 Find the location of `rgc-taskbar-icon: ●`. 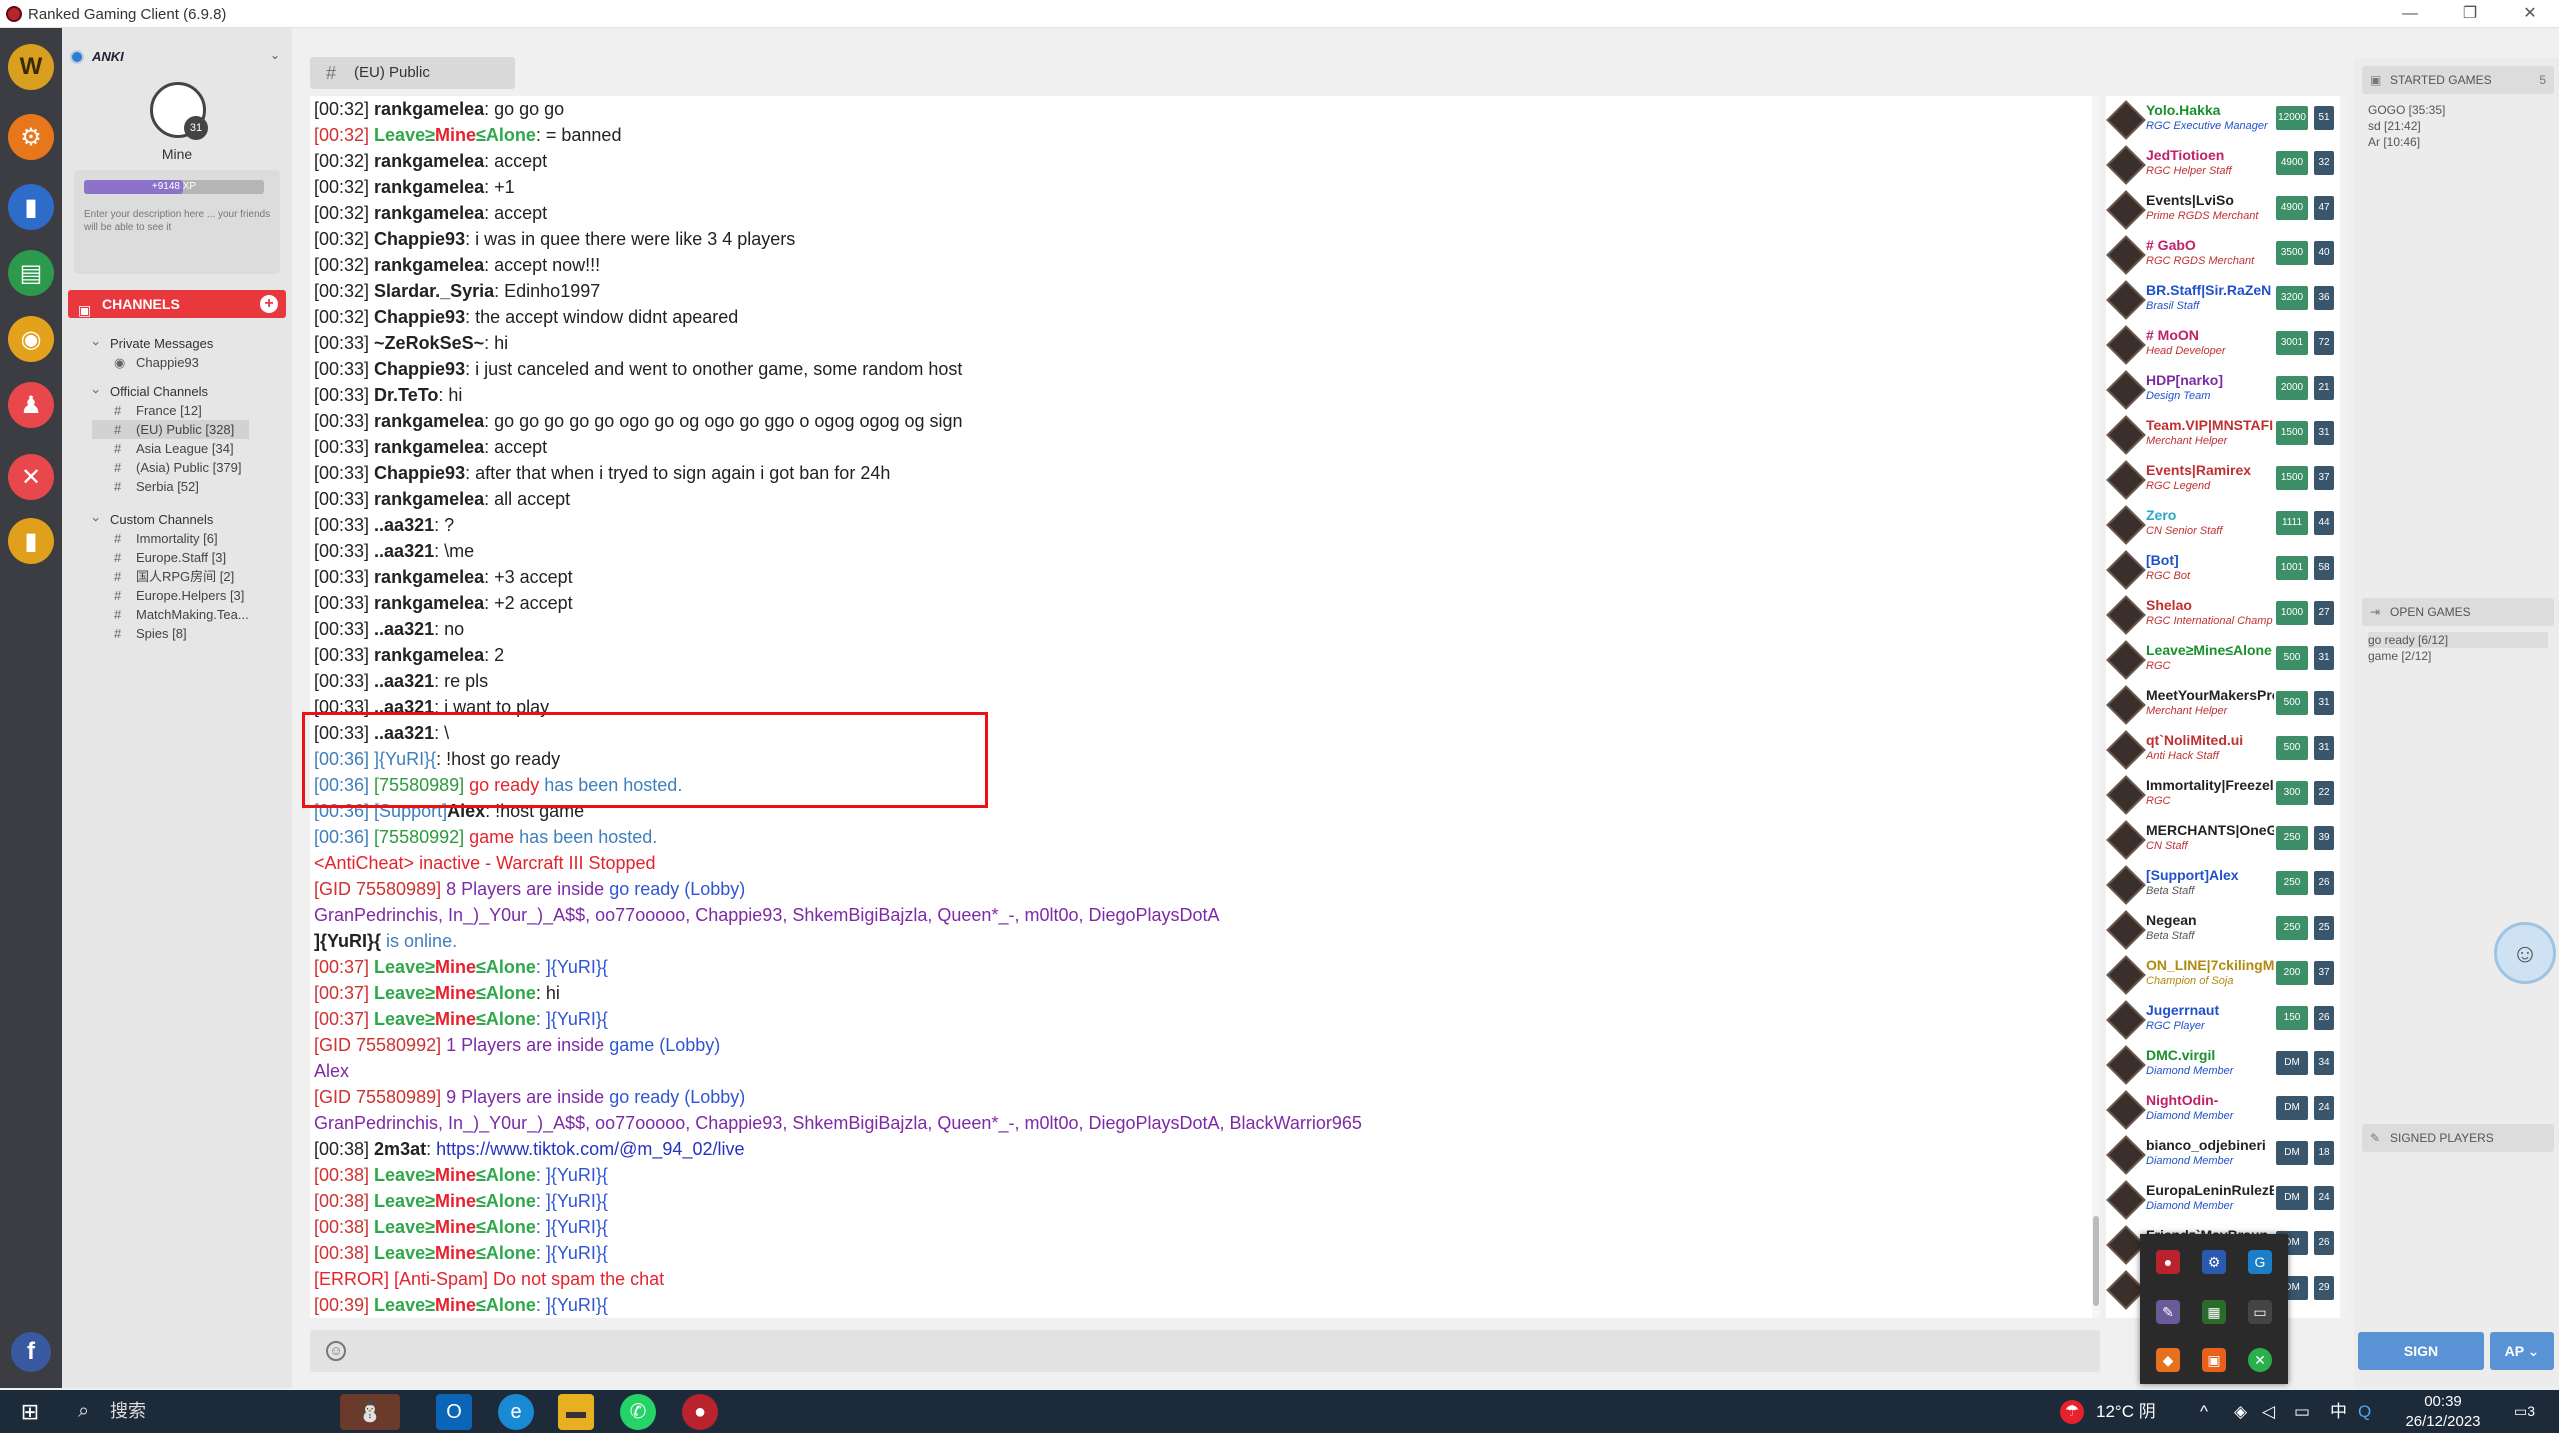

rgc-taskbar-icon: ● is located at coordinates (700, 1412).